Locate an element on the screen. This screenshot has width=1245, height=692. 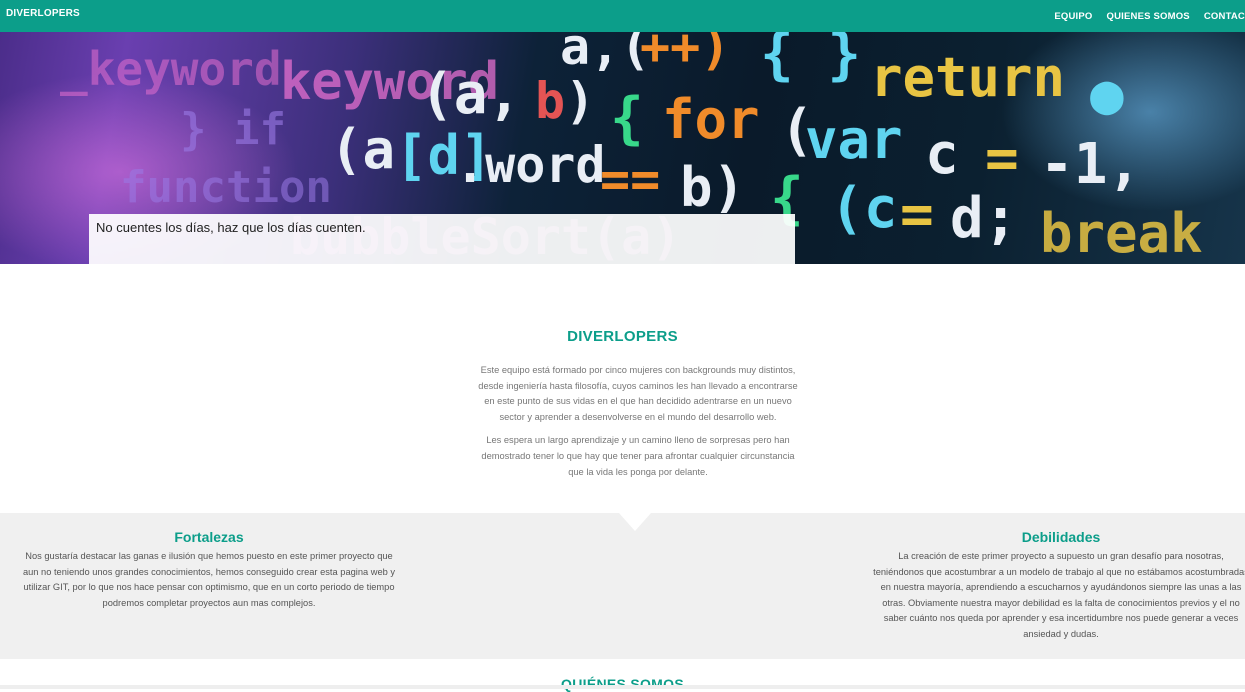
code-decoration: b is located at coordinates (550, 101).